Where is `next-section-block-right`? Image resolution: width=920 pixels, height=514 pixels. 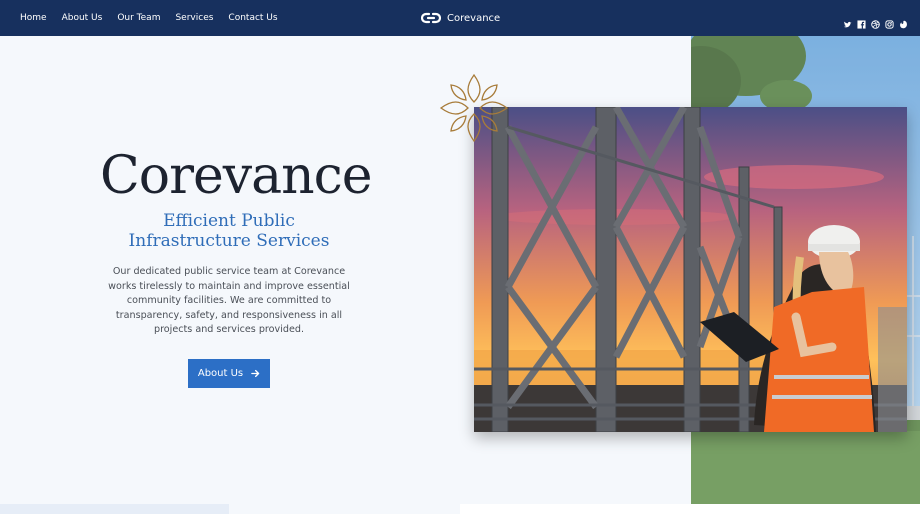 next-section-block-right is located at coordinates (690, 509).